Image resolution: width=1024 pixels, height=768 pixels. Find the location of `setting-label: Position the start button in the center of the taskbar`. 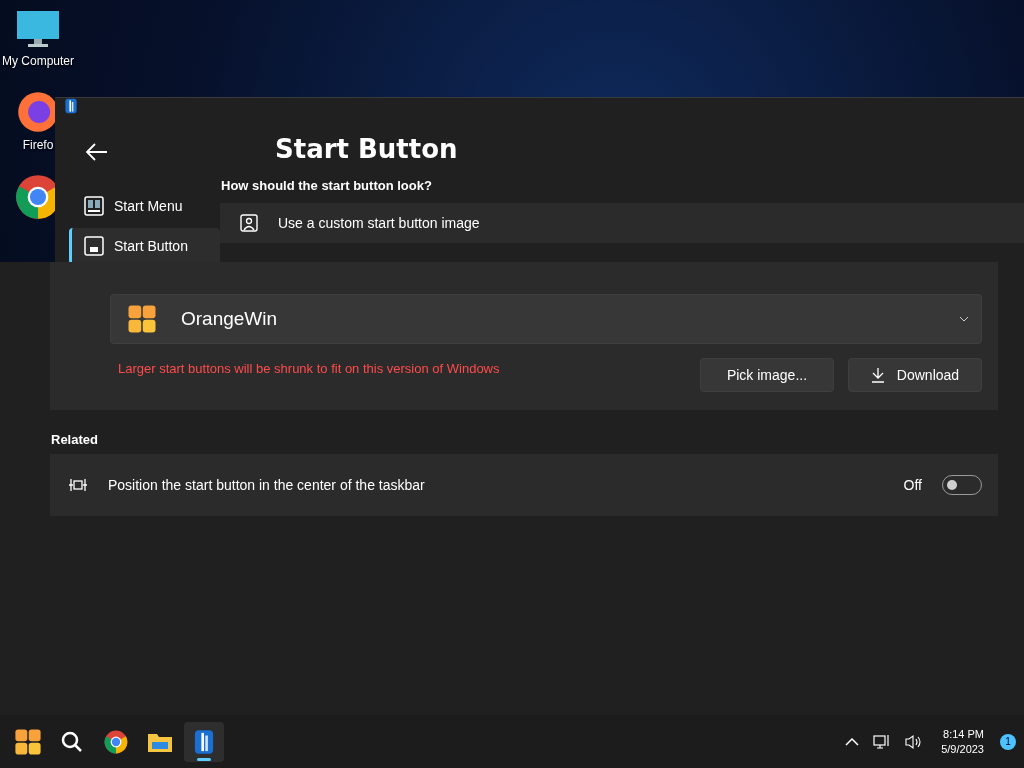

setting-label: Position the start button in the center of the taskbar is located at coordinates (267, 485).